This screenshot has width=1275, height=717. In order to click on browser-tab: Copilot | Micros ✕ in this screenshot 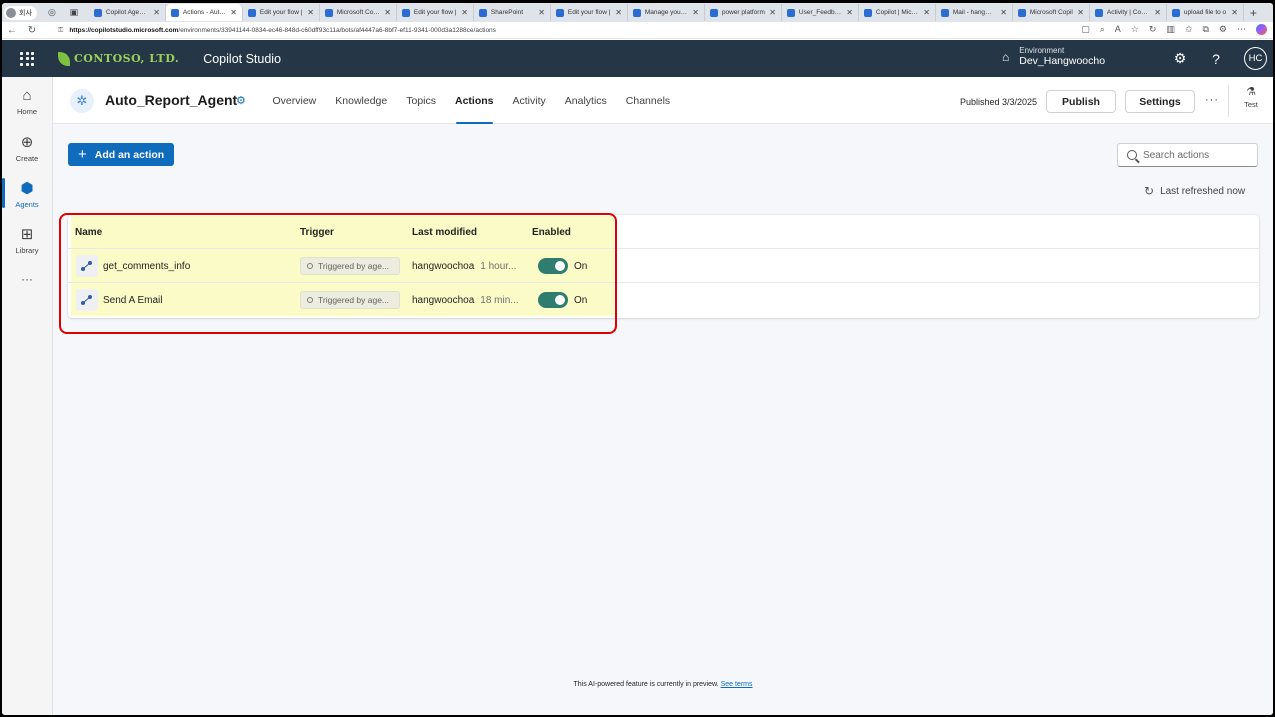, I will do `click(897, 12)`.